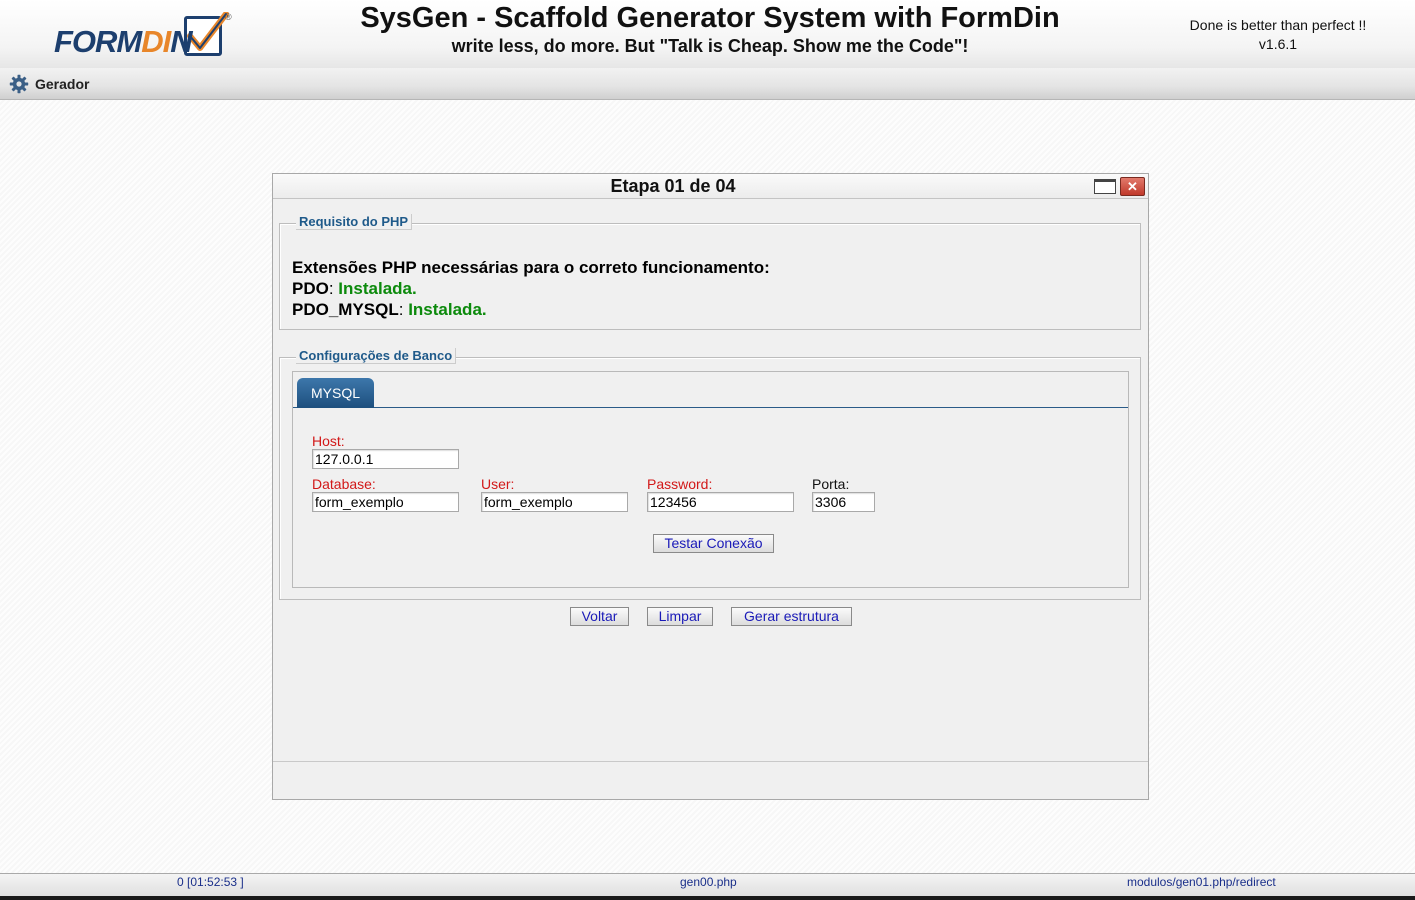  Describe the element at coordinates (710, 390) in the screenshot. I see `tab-strip: MYSQL` at that location.